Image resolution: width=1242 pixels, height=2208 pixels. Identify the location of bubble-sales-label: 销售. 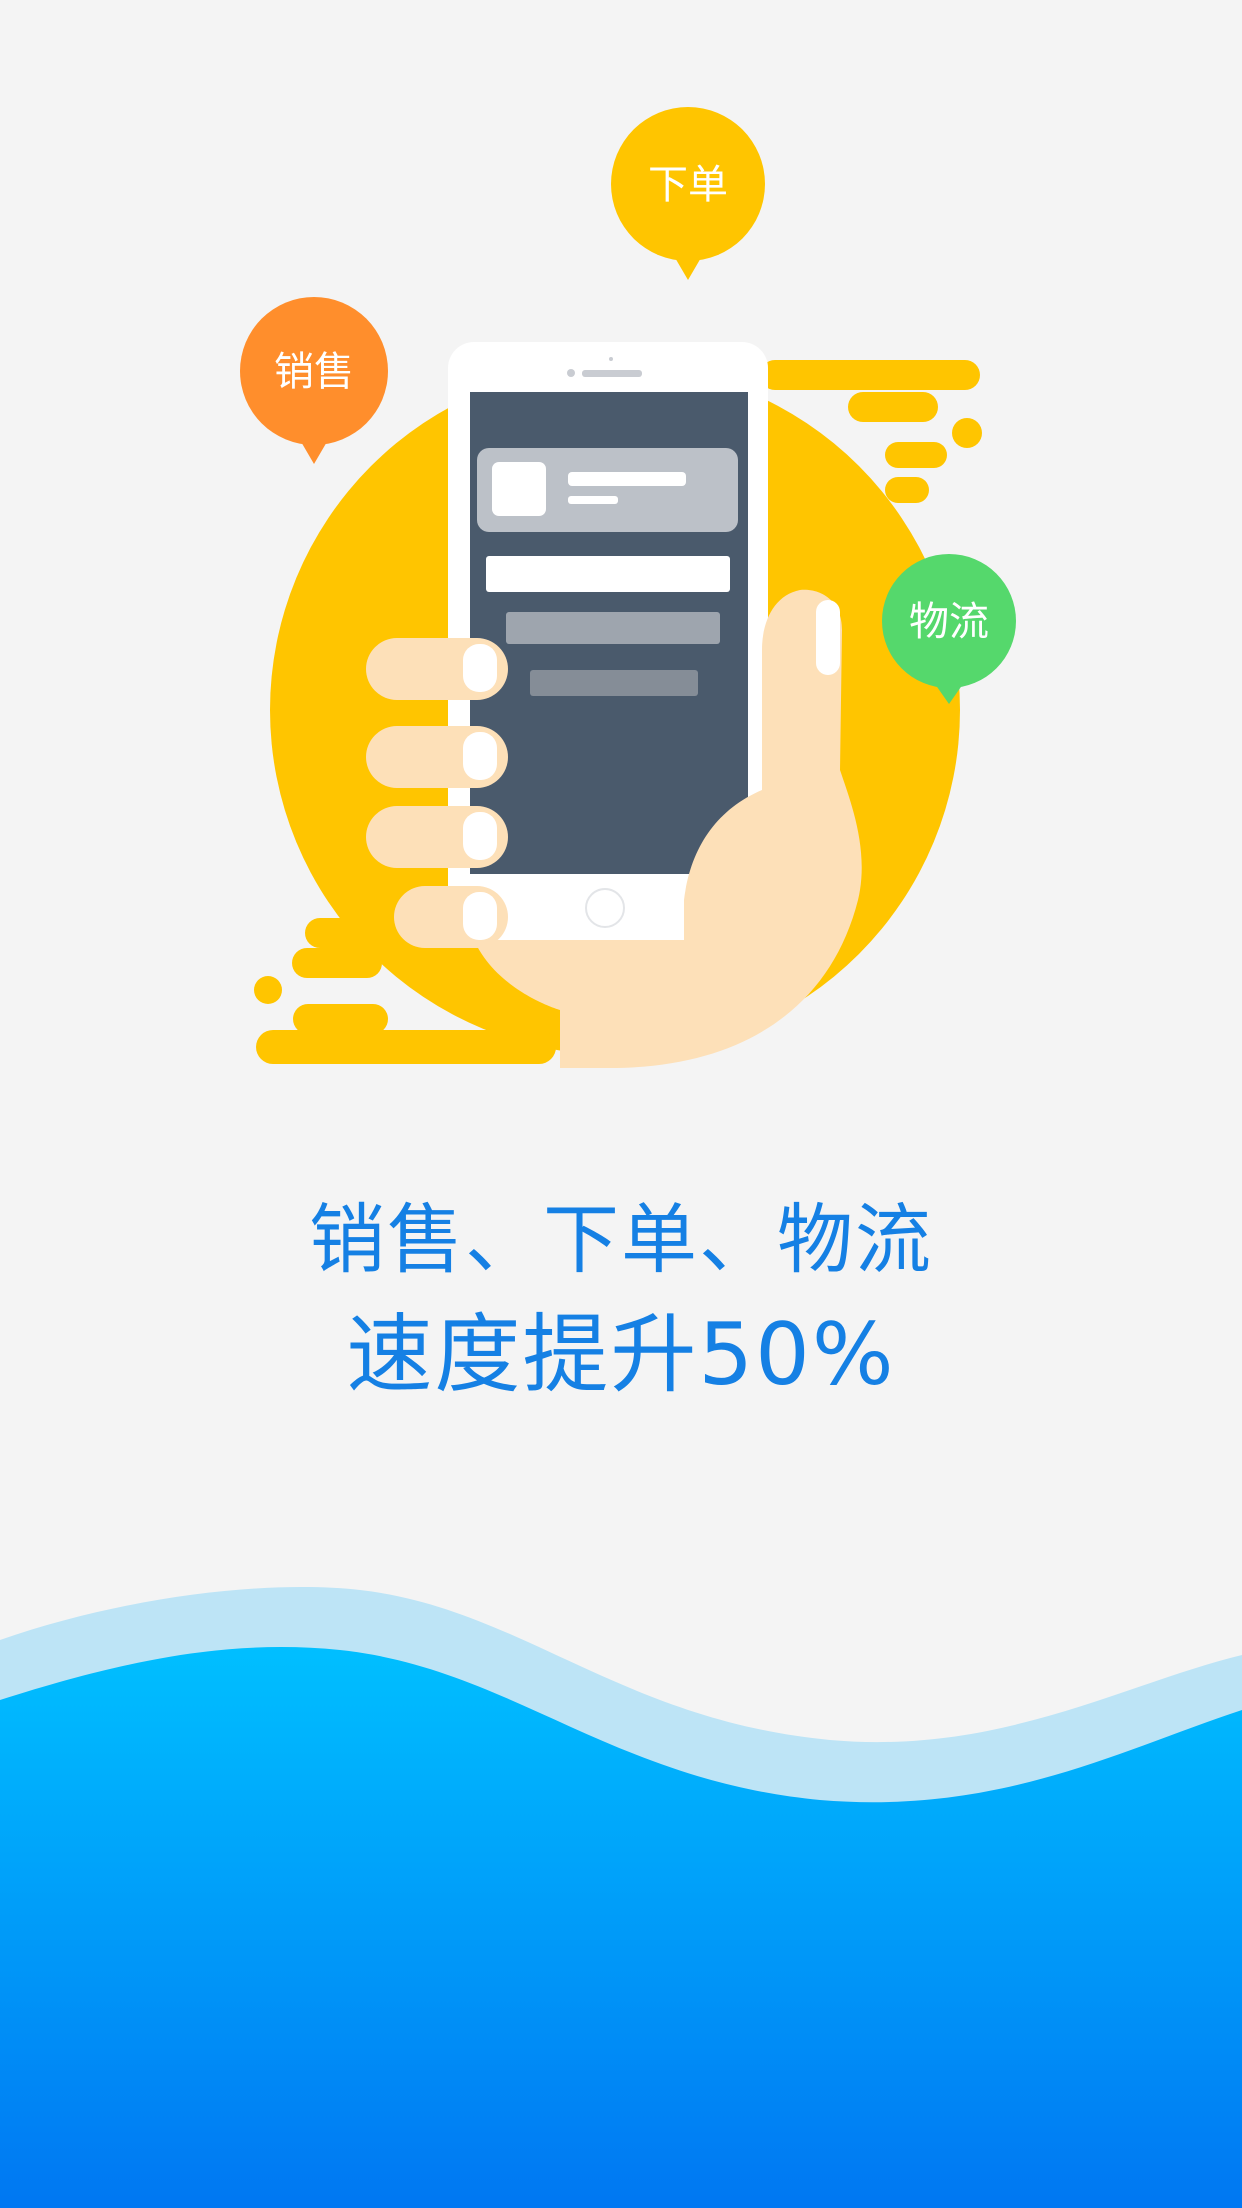
(314, 372).